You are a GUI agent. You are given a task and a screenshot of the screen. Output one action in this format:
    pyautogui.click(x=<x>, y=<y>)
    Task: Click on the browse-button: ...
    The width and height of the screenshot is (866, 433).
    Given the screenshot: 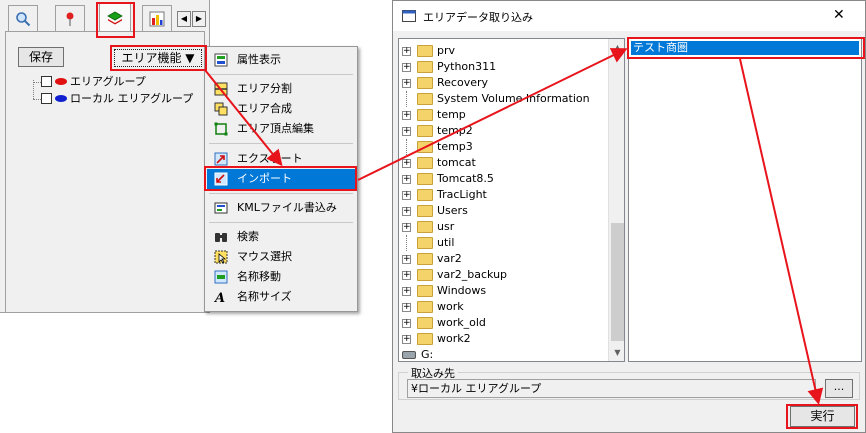 What is the action you would take?
    pyautogui.click(x=839, y=388)
    